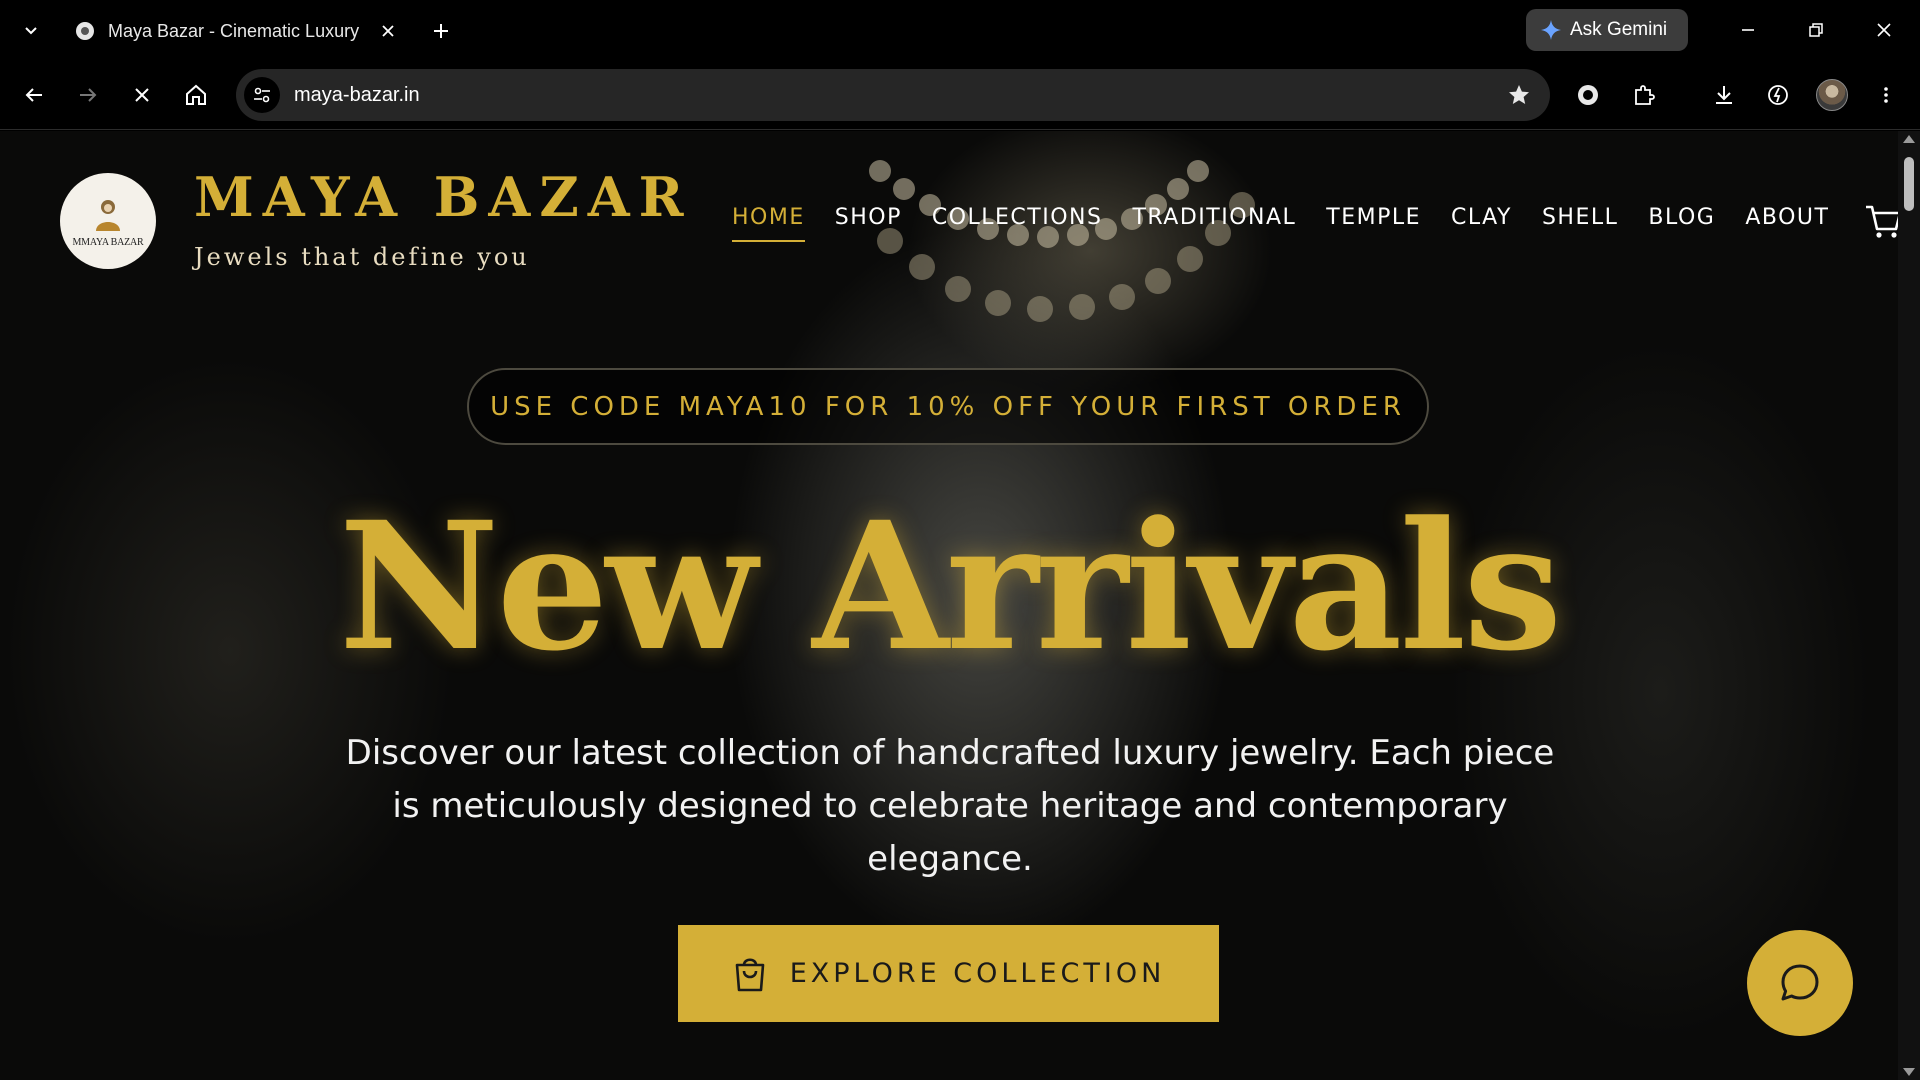  What do you see at coordinates (1214, 223) in the screenshot?
I see `nav-item-traditional: TRADITIONAL` at bounding box center [1214, 223].